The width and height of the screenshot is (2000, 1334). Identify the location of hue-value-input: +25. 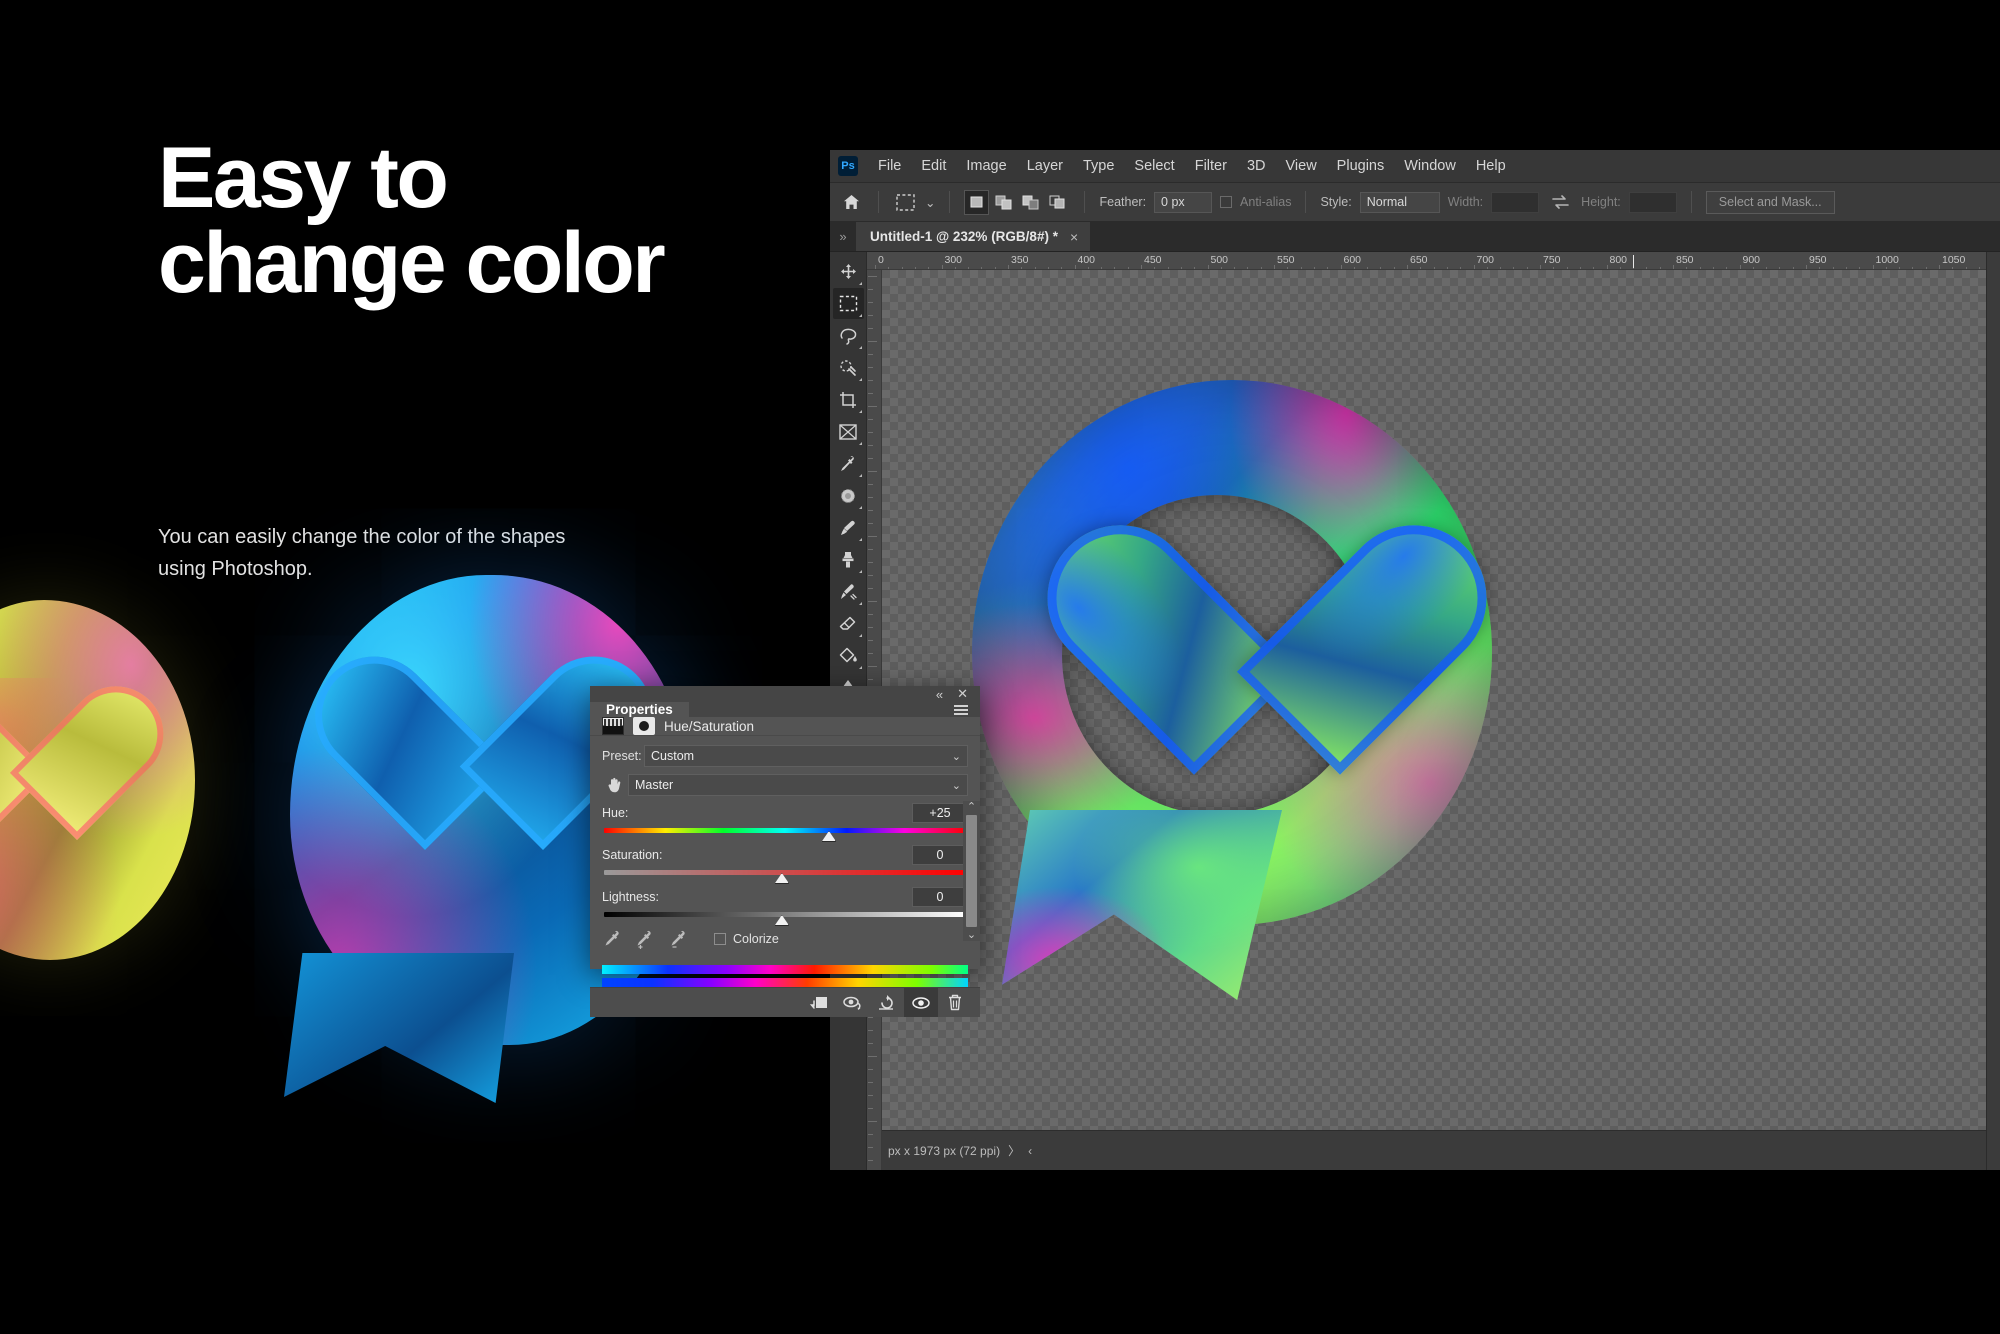
(940, 813).